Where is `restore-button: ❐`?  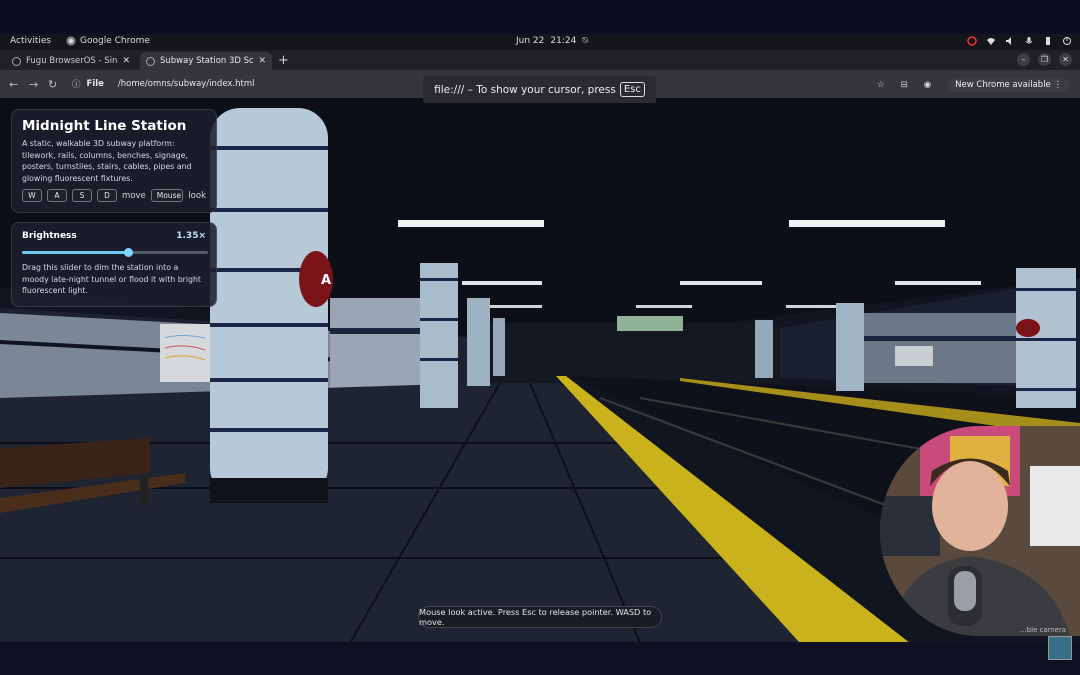 restore-button: ❐ is located at coordinates (1044, 59).